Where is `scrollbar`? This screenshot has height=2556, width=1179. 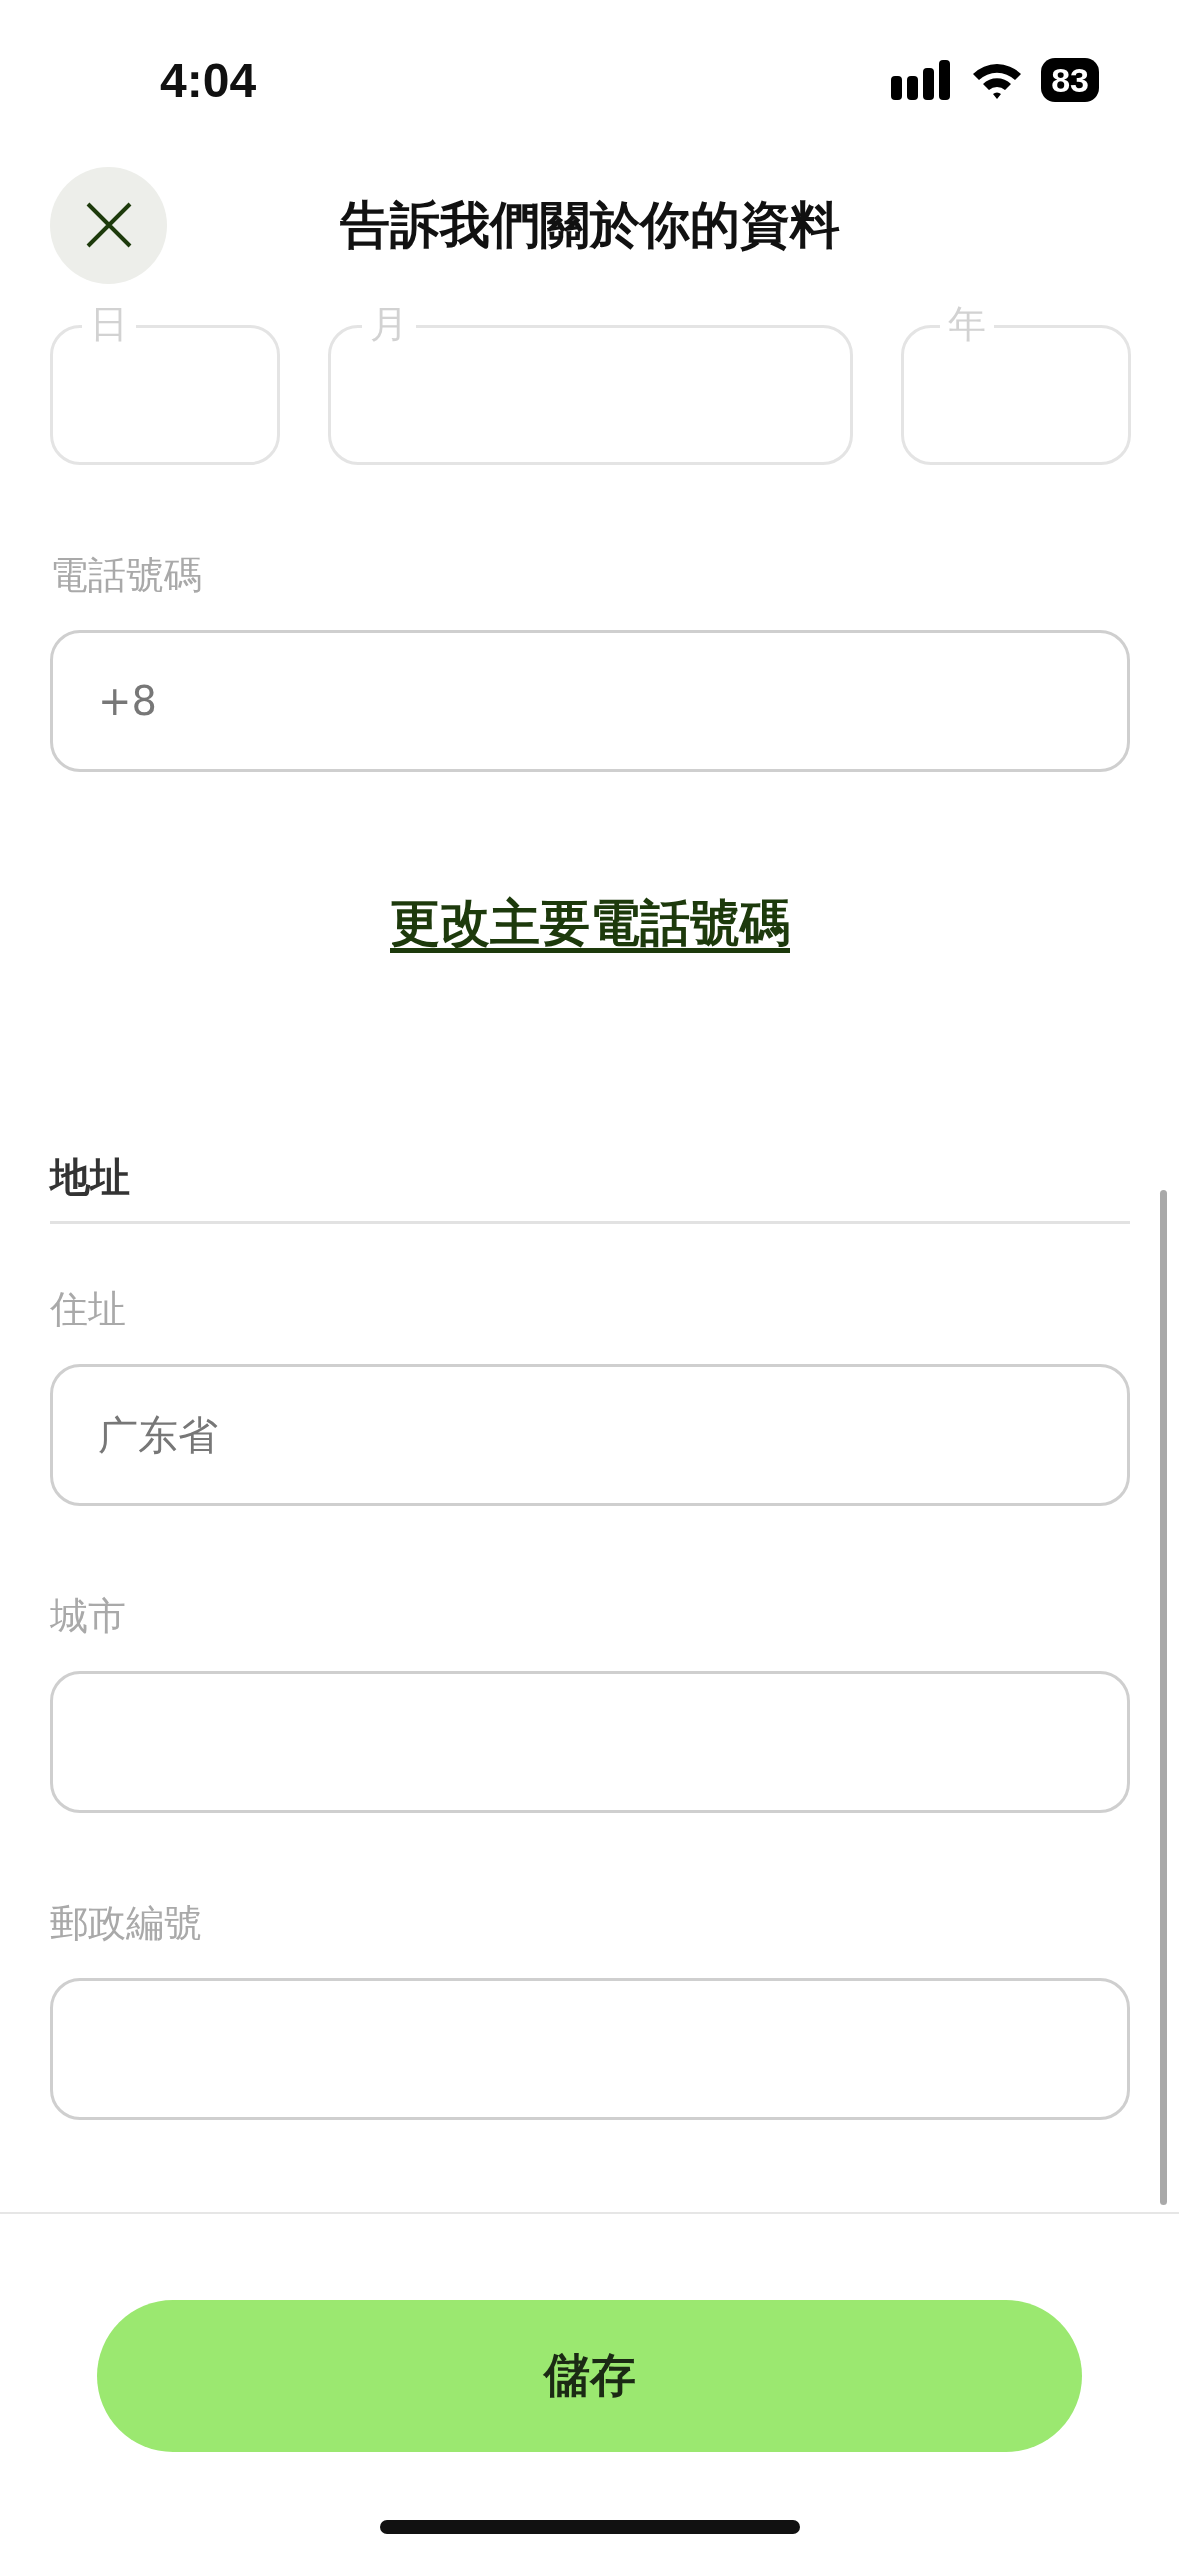 scrollbar is located at coordinates (1163, 1697).